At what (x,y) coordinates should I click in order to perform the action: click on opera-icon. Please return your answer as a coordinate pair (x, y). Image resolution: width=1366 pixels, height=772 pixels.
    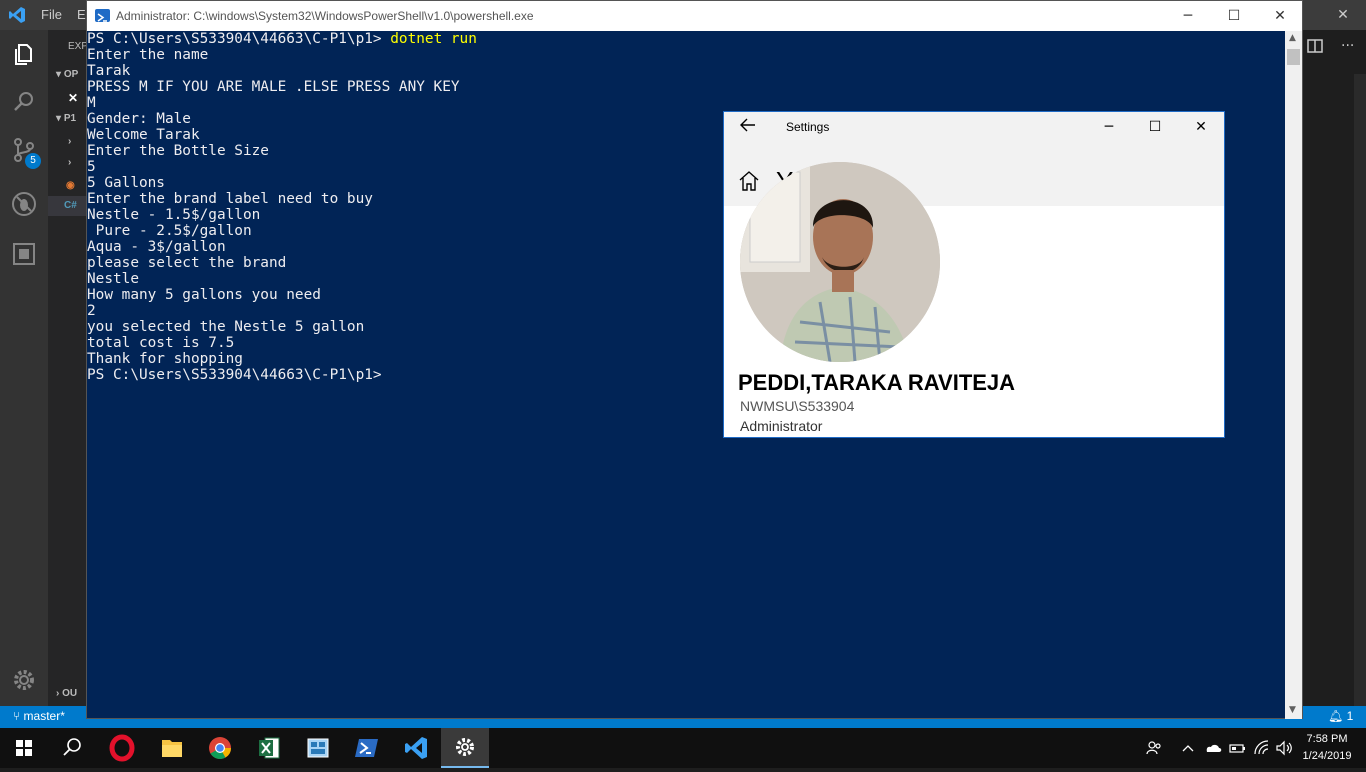
    Looking at the image, I should click on (122, 748).